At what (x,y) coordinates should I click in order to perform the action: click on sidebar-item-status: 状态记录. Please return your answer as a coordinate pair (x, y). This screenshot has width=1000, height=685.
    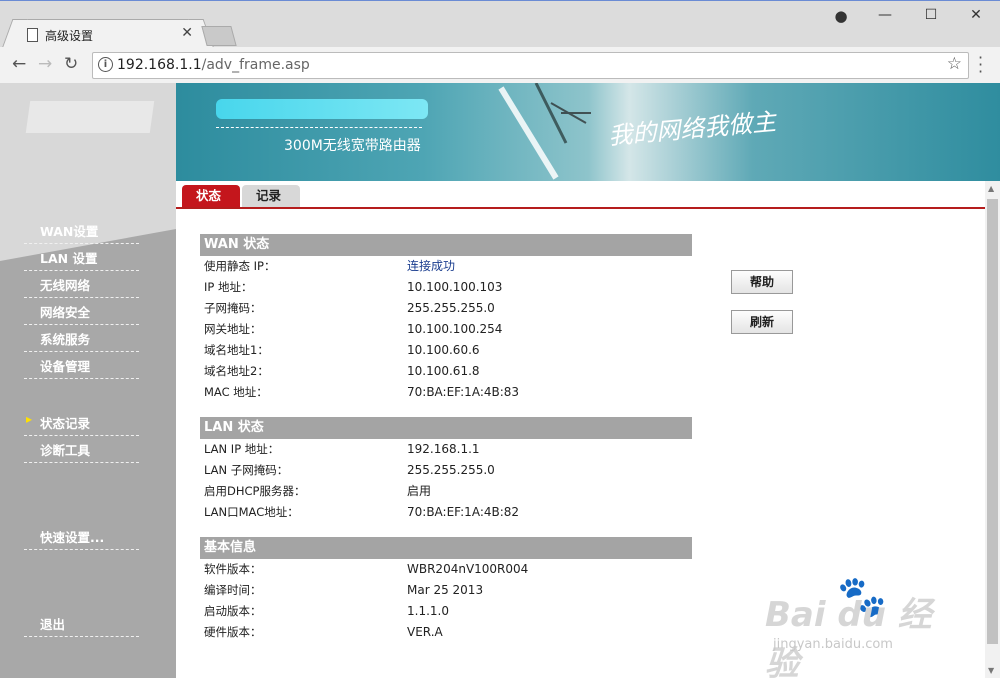
    Looking at the image, I should click on (81, 422).